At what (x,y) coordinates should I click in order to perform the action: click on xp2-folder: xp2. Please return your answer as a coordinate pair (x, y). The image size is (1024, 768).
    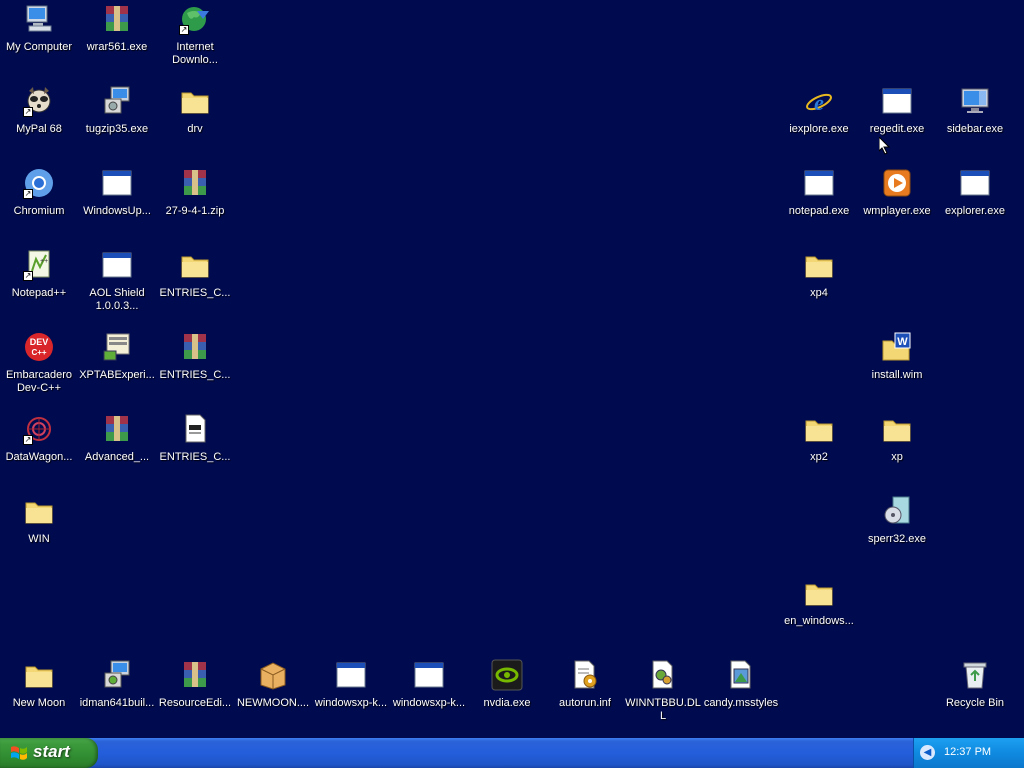
    Looking at the image, I should click on (819, 453).